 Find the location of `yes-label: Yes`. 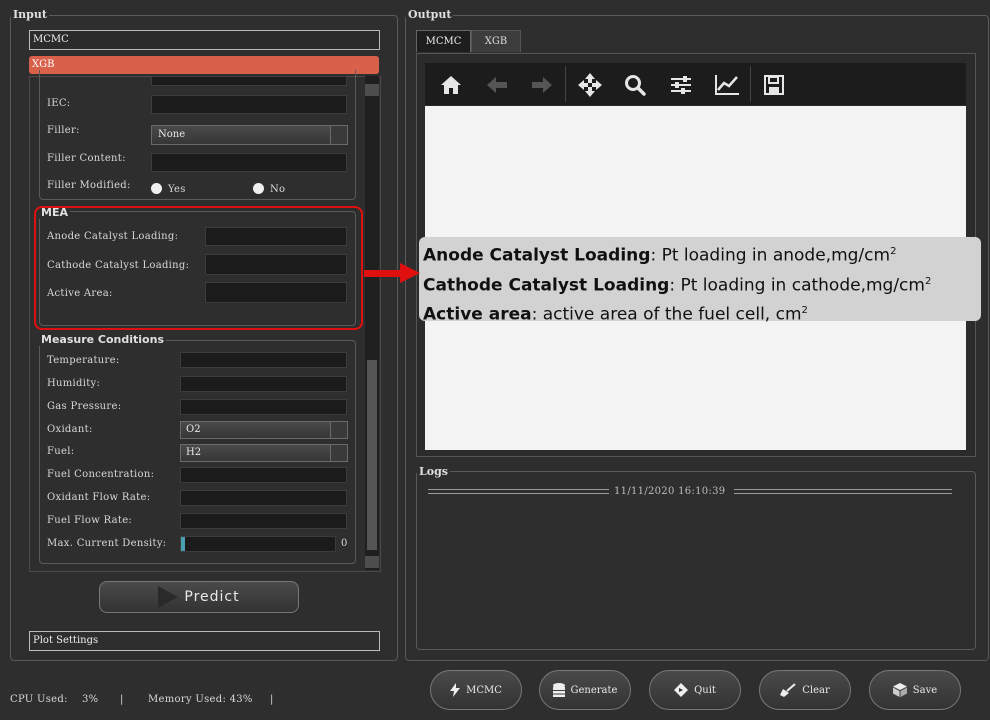

yes-label: Yes is located at coordinates (177, 189).